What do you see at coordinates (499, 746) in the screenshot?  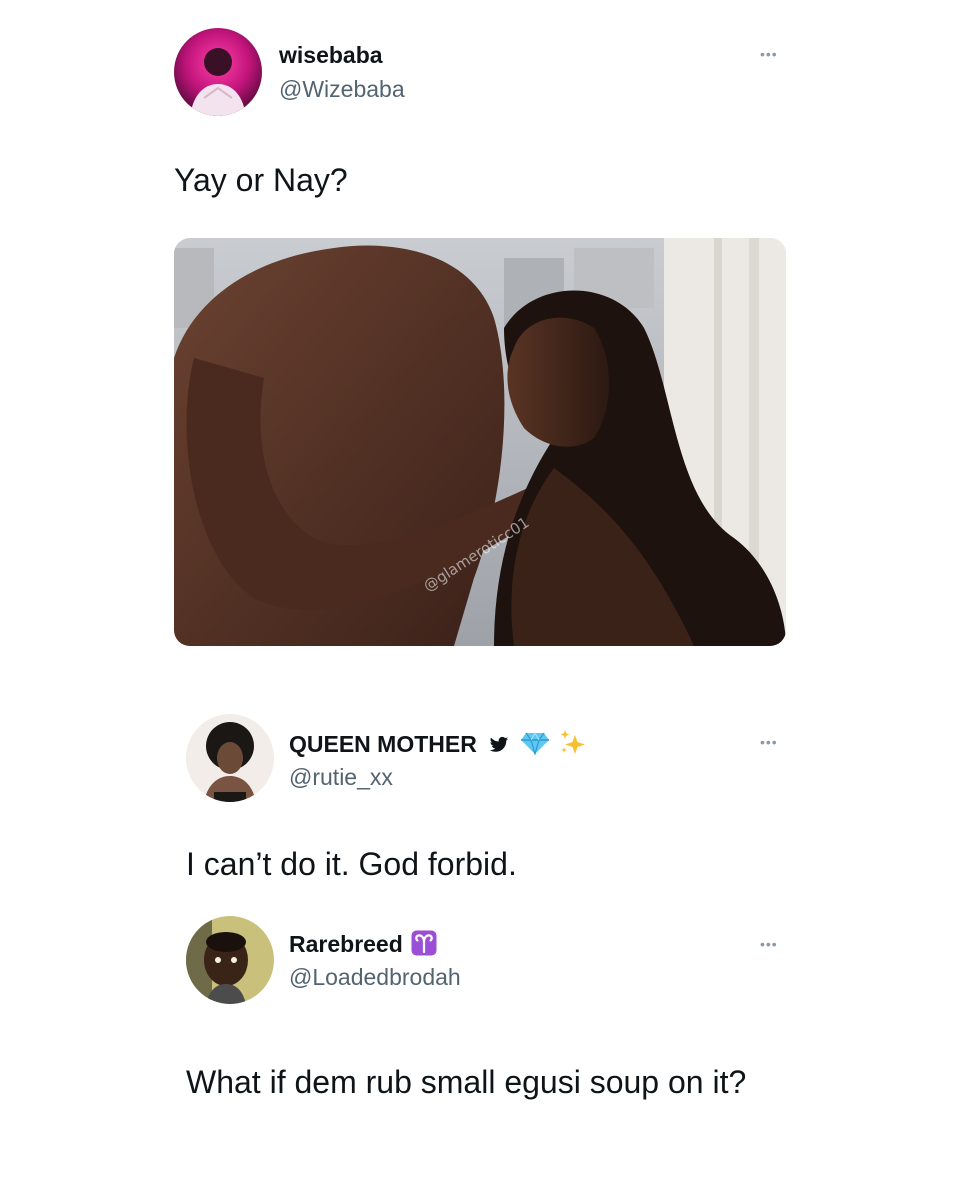 I see `twitter-bird-icon` at bounding box center [499, 746].